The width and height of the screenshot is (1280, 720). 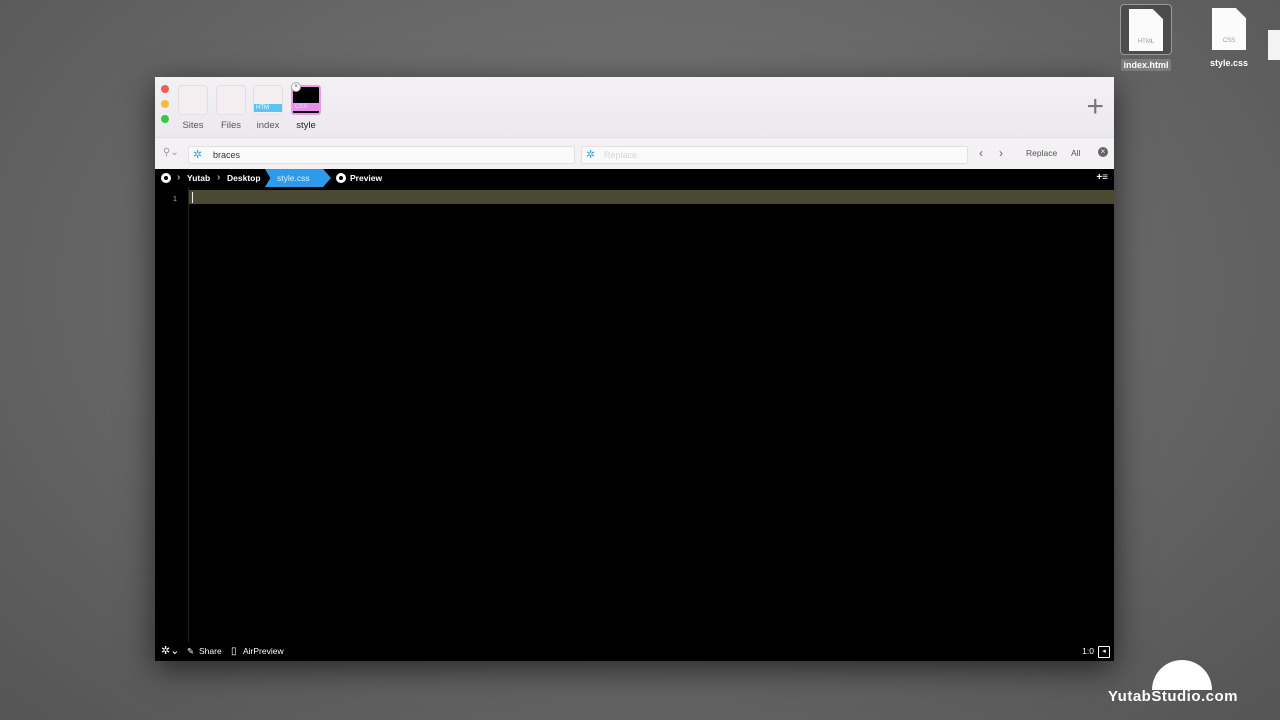 What do you see at coordinates (1103, 152) in the screenshot?
I see `close-find-icon: ×` at bounding box center [1103, 152].